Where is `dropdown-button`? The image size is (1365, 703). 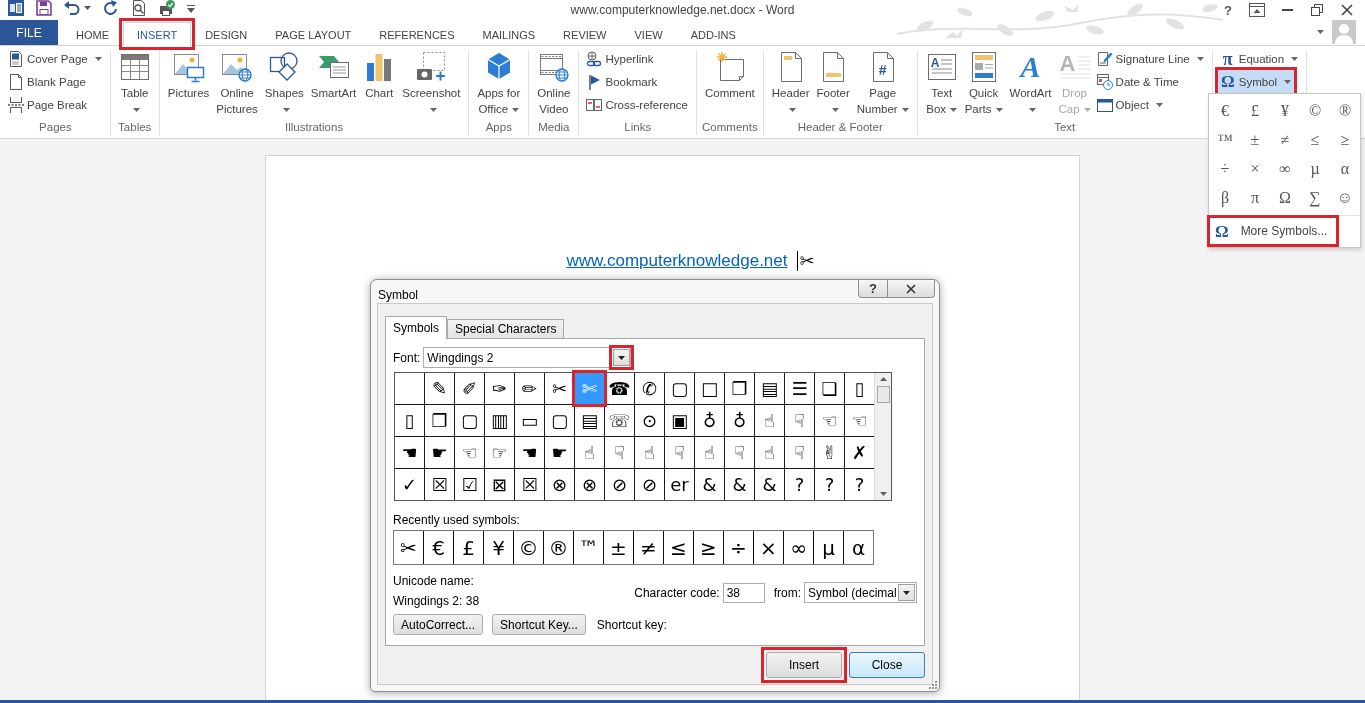 dropdown-button is located at coordinates (906, 592).